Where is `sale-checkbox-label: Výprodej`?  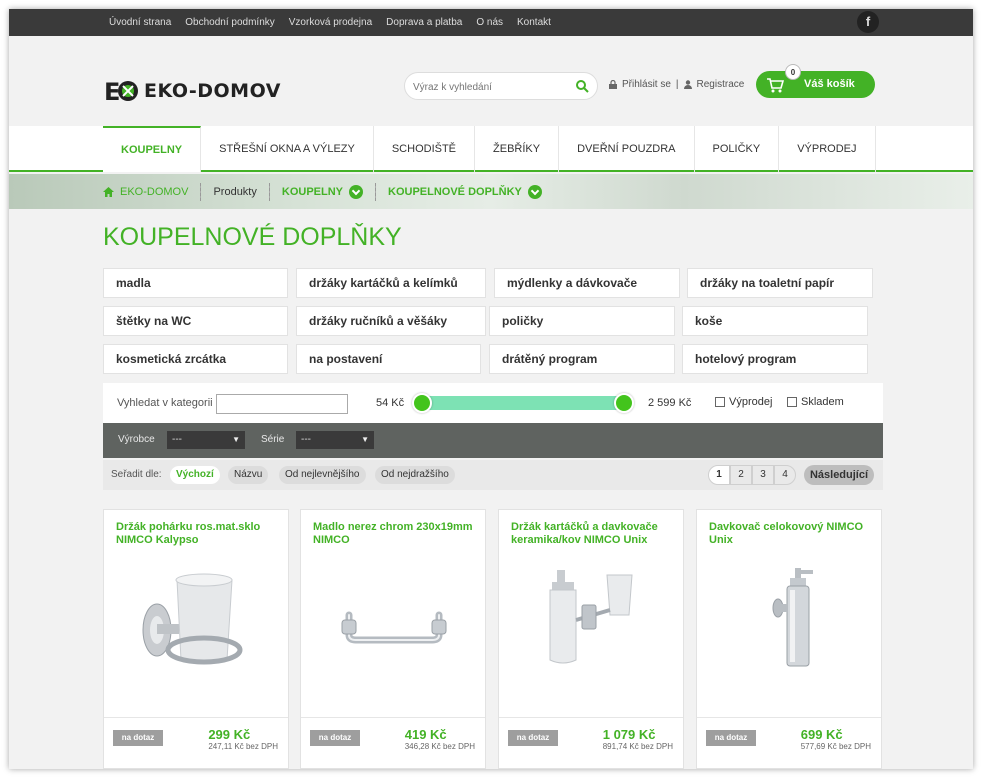
sale-checkbox-label: Výprodej is located at coordinates (751, 402).